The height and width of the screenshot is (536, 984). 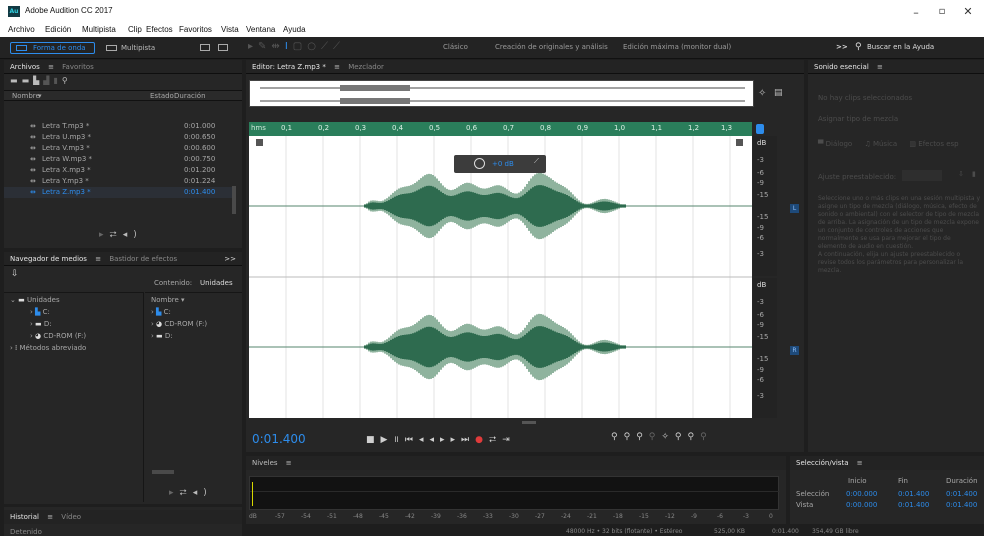 I want to click on media-list-item: › ▬ D:, so click(x=193, y=336).